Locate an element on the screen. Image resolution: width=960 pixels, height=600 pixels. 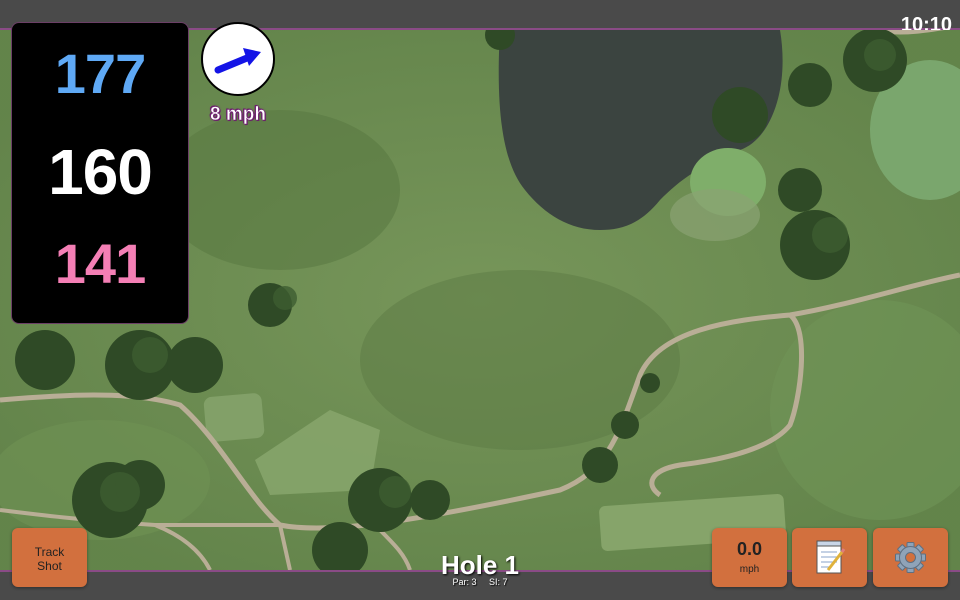
hole-stroke-index: SI: 7 is located at coordinates (498, 582).